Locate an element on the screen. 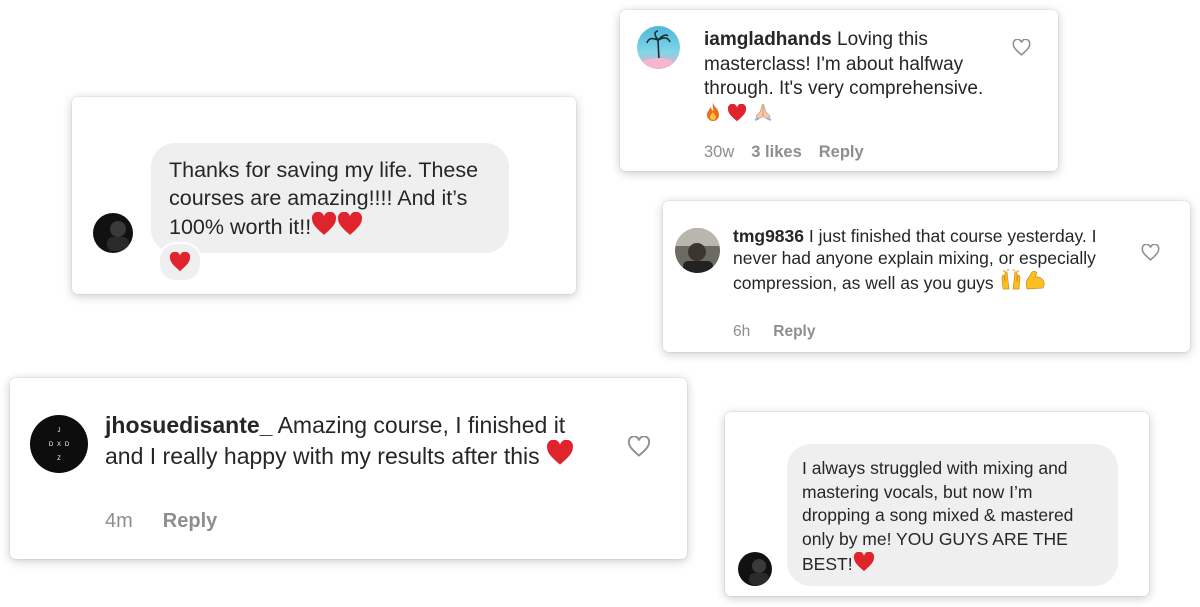 The height and width of the screenshot is (607, 1200). timestamp: 4m is located at coordinates (119, 521).